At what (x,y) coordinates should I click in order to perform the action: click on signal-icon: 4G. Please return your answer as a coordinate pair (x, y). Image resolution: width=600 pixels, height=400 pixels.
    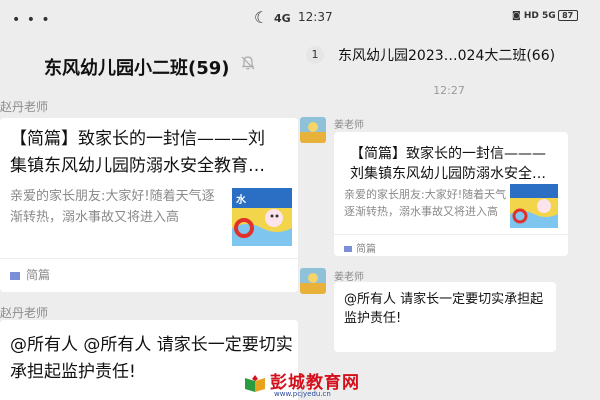
    Looking at the image, I should click on (282, 18).